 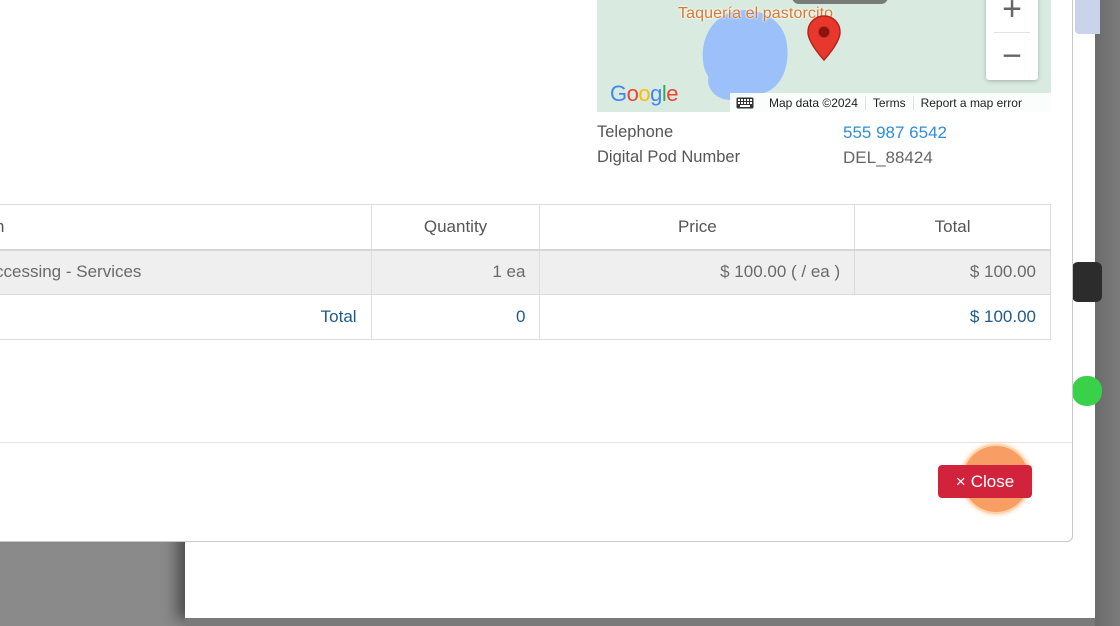 I want to click on report-map-error-link: Report a map error, so click(x=971, y=103).